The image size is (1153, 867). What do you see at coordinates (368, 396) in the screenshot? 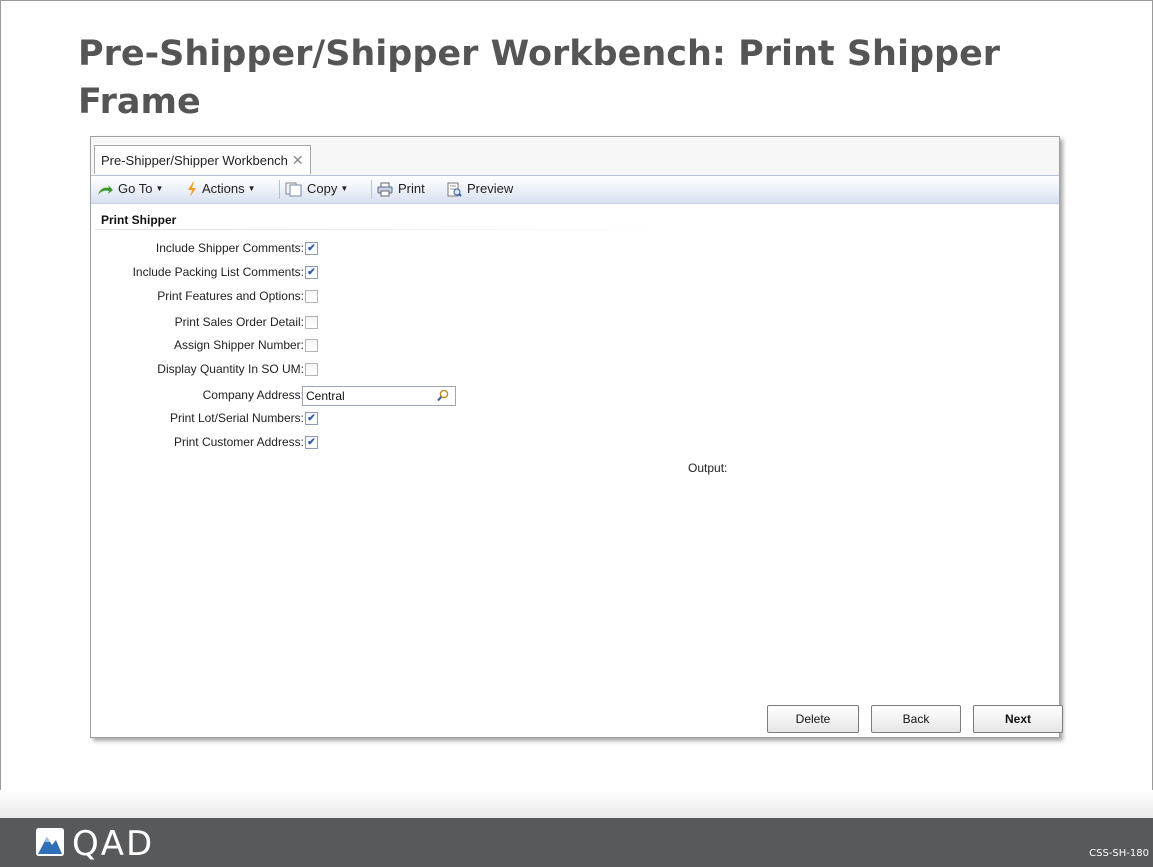
I see `company-address-input` at bounding box center [368, 396].